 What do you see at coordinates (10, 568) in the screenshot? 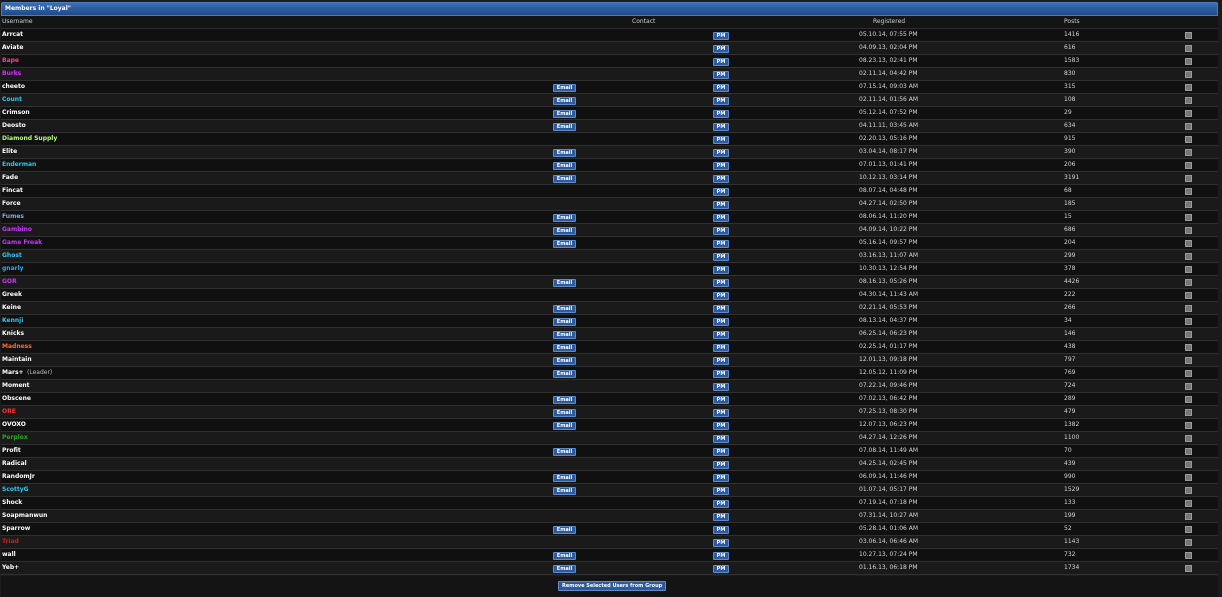
I see `member-username-link: Yeb+` at bounding box center [10, 568].